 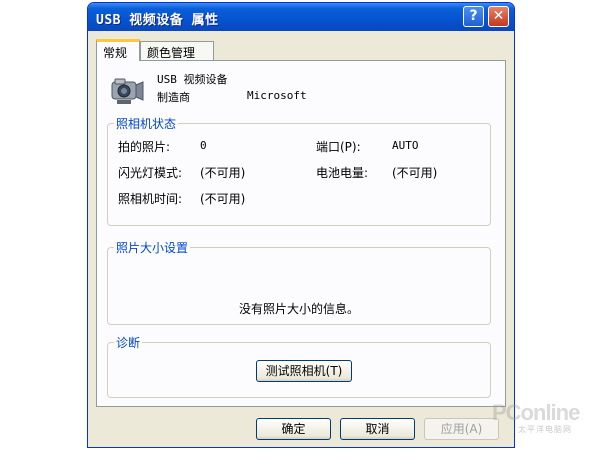 What do you see at coordinates (415, 173) in the screenshot?
I see `battery-value: (不可用)` at bounding box center [415, 173].